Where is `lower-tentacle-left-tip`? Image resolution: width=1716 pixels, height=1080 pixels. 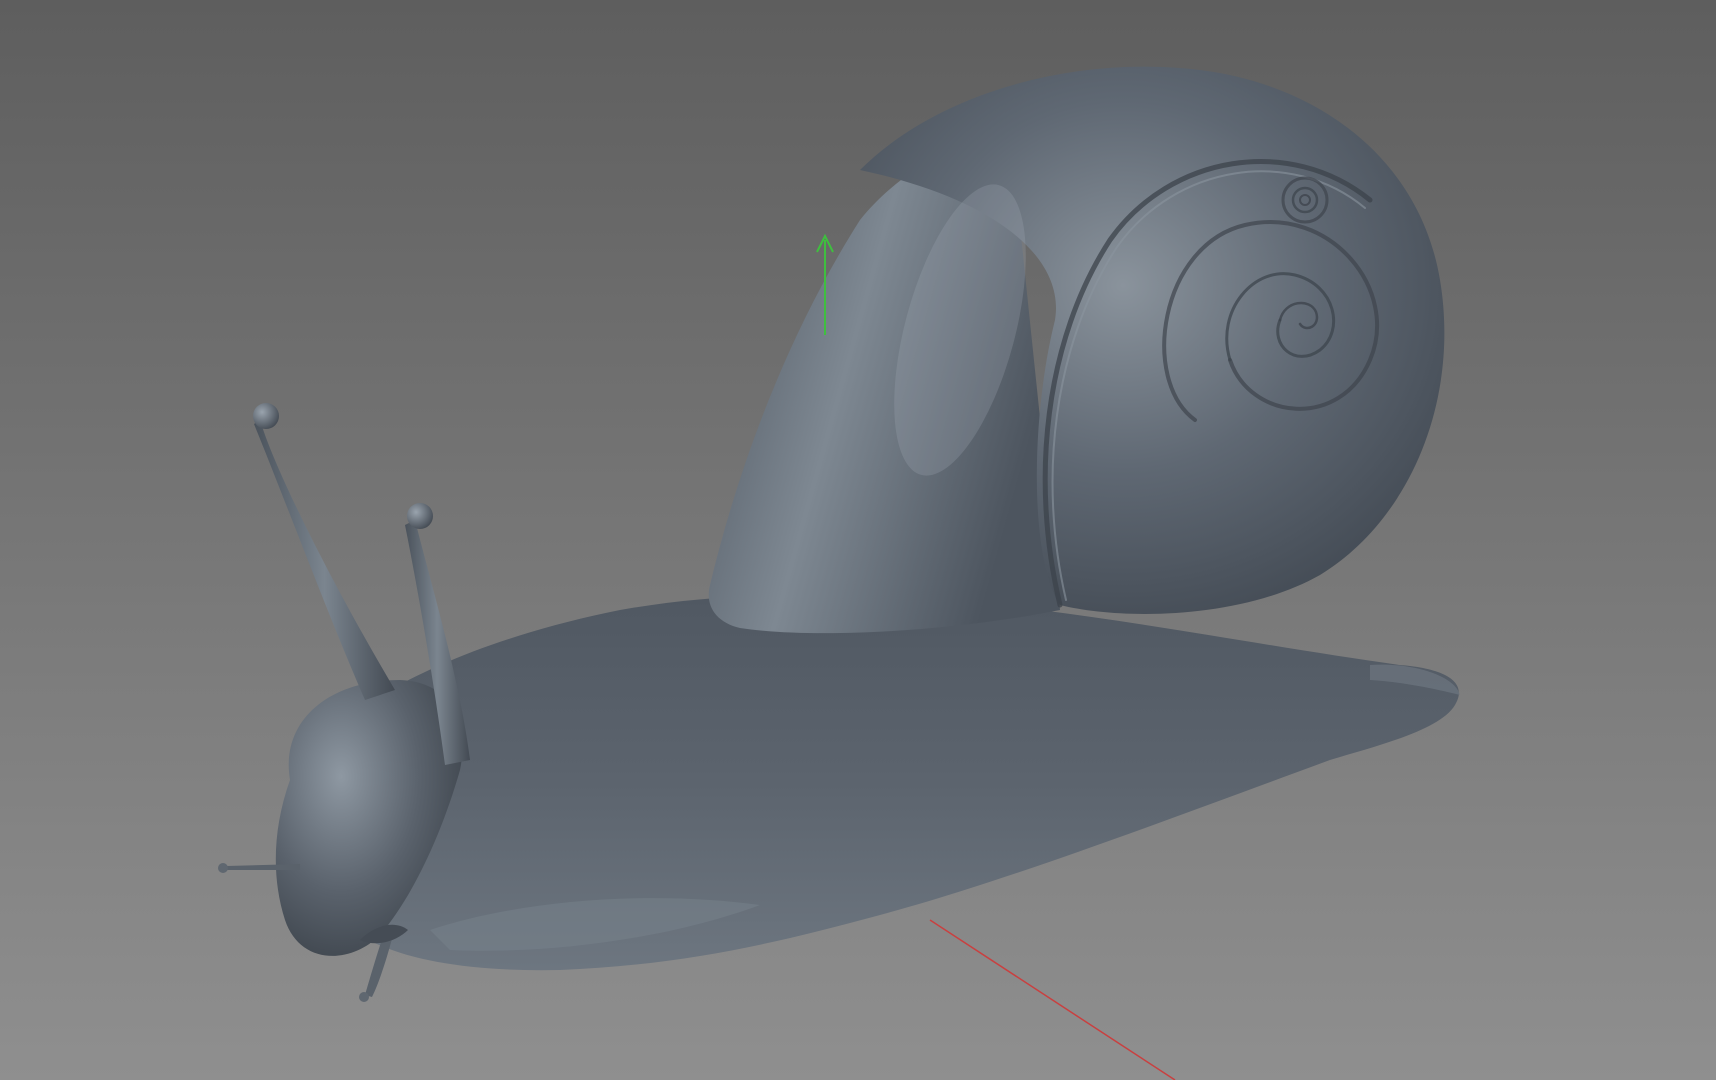 lower-tentacle-left-tip is located at coordinates (223, 868).